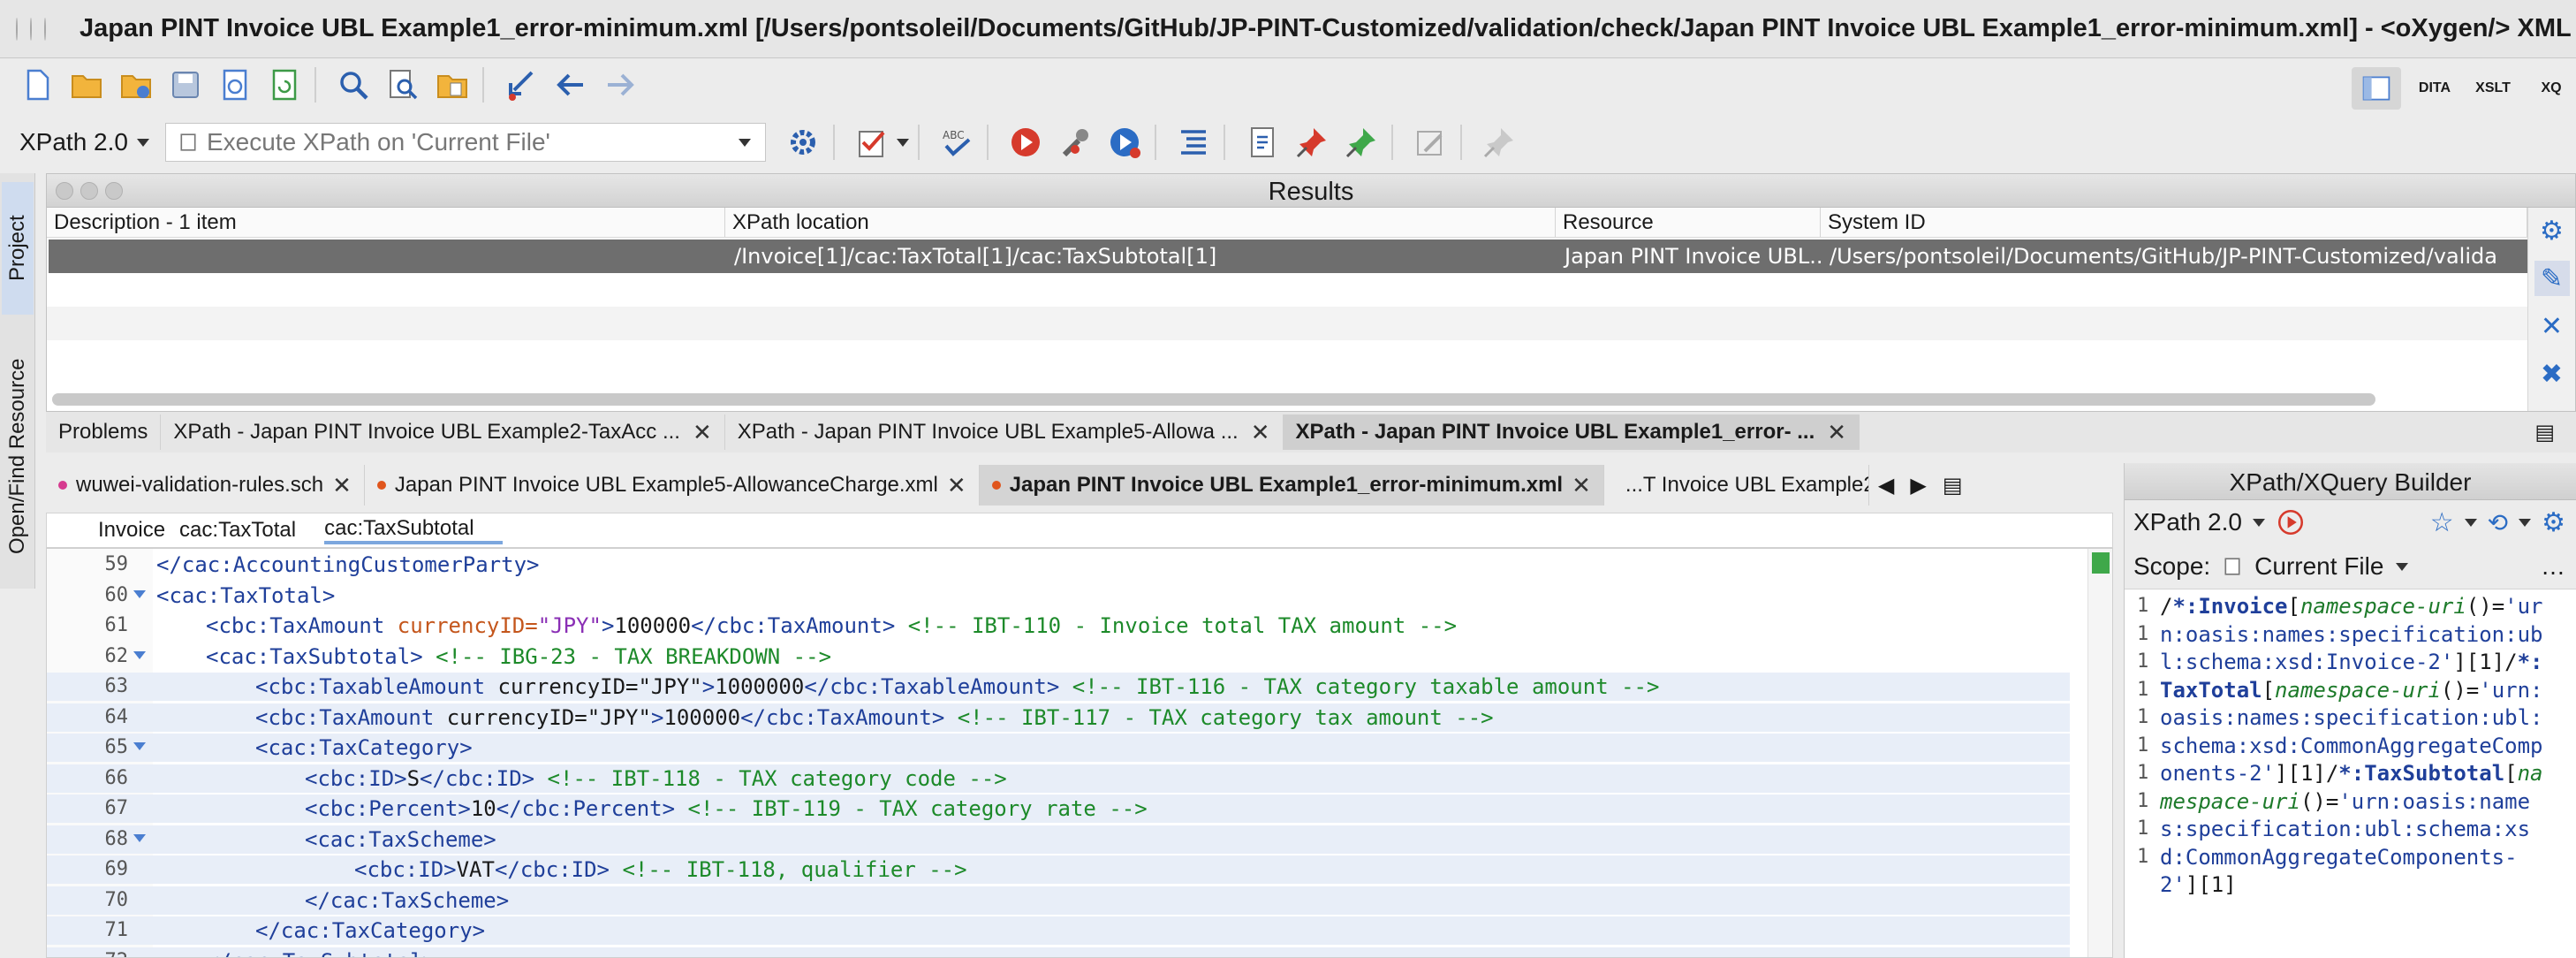 The height and width of the screenshot is (958, 2576). I want to click on find-button, so click(353, 85).